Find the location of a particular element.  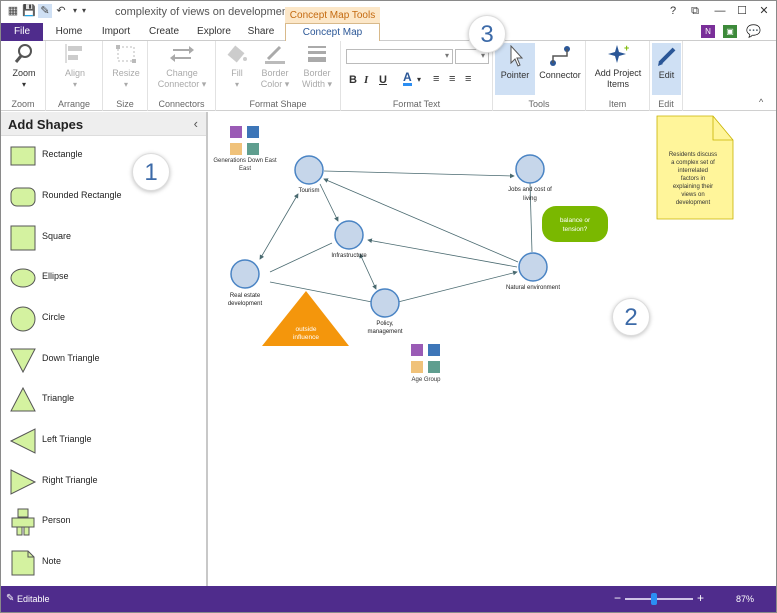

balance-tension-shape: balance or tension? is located at coordinates (575, 224).